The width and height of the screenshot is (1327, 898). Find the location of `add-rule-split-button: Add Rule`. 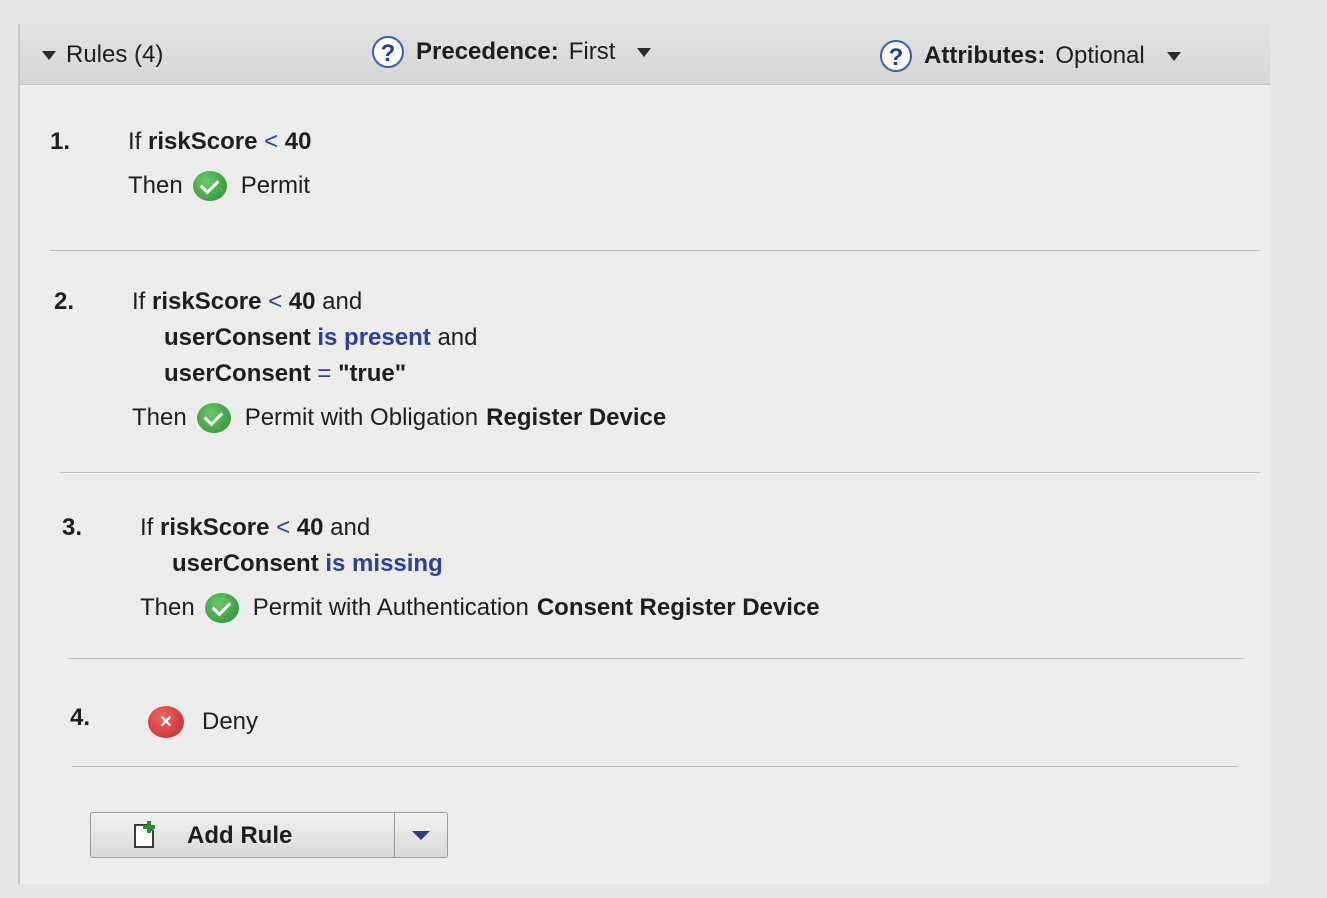

add-rule-split-button: Add Rule is located at coordinates (269, 835).